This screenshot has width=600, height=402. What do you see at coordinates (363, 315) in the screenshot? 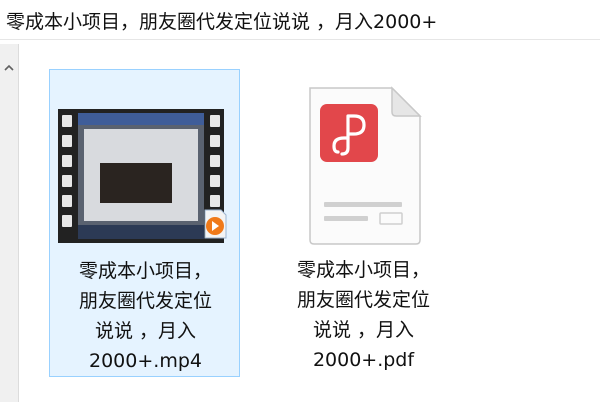
I see `file-name-label: 零成本小项目， 朋友圈代发定位 说说 ，月入 2000+.pdf` at bounding box center [363, 315].